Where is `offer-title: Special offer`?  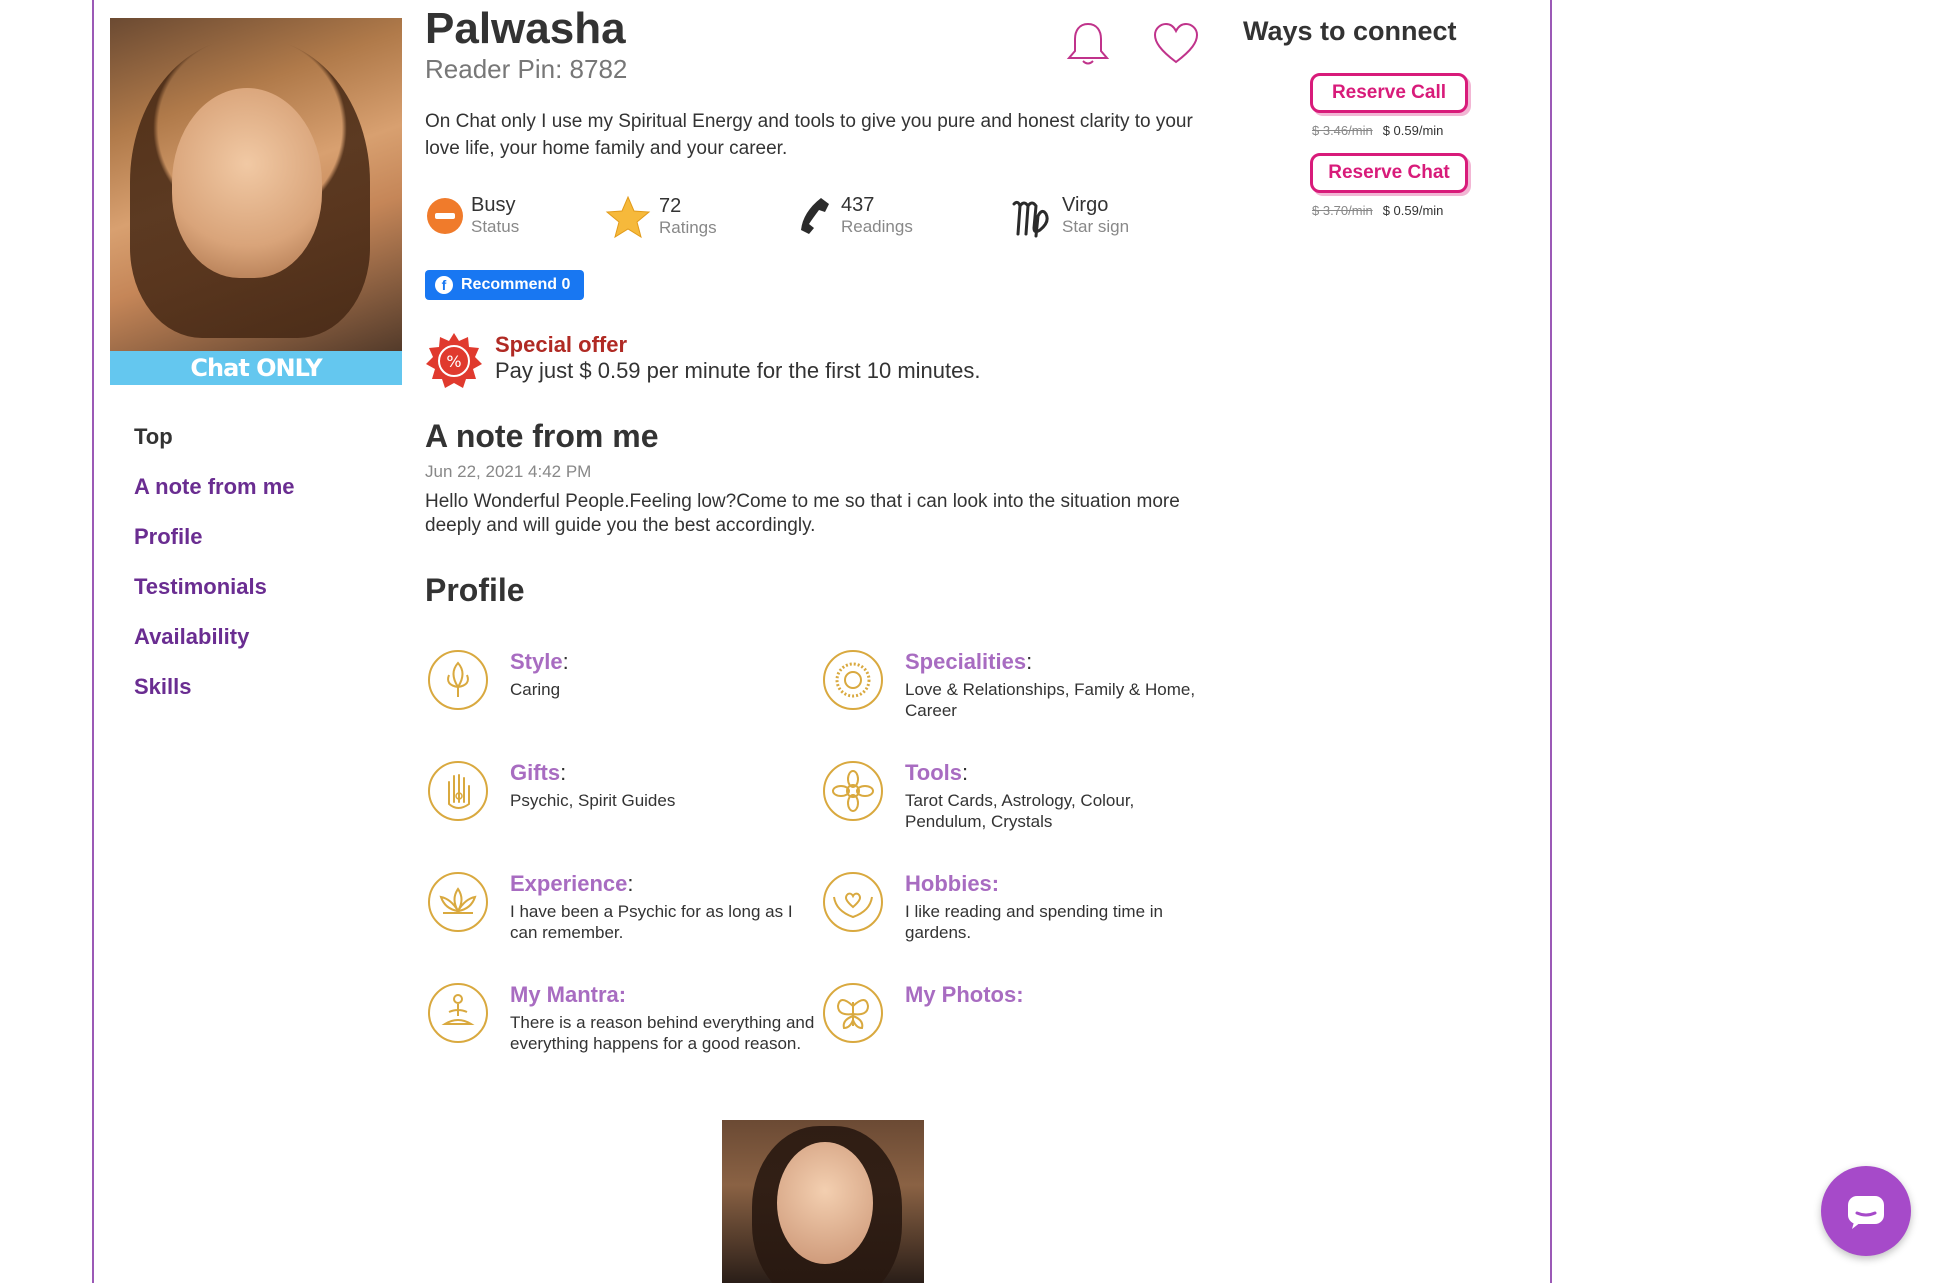 offer-title: Special offer is located at coordinates (561, 344).